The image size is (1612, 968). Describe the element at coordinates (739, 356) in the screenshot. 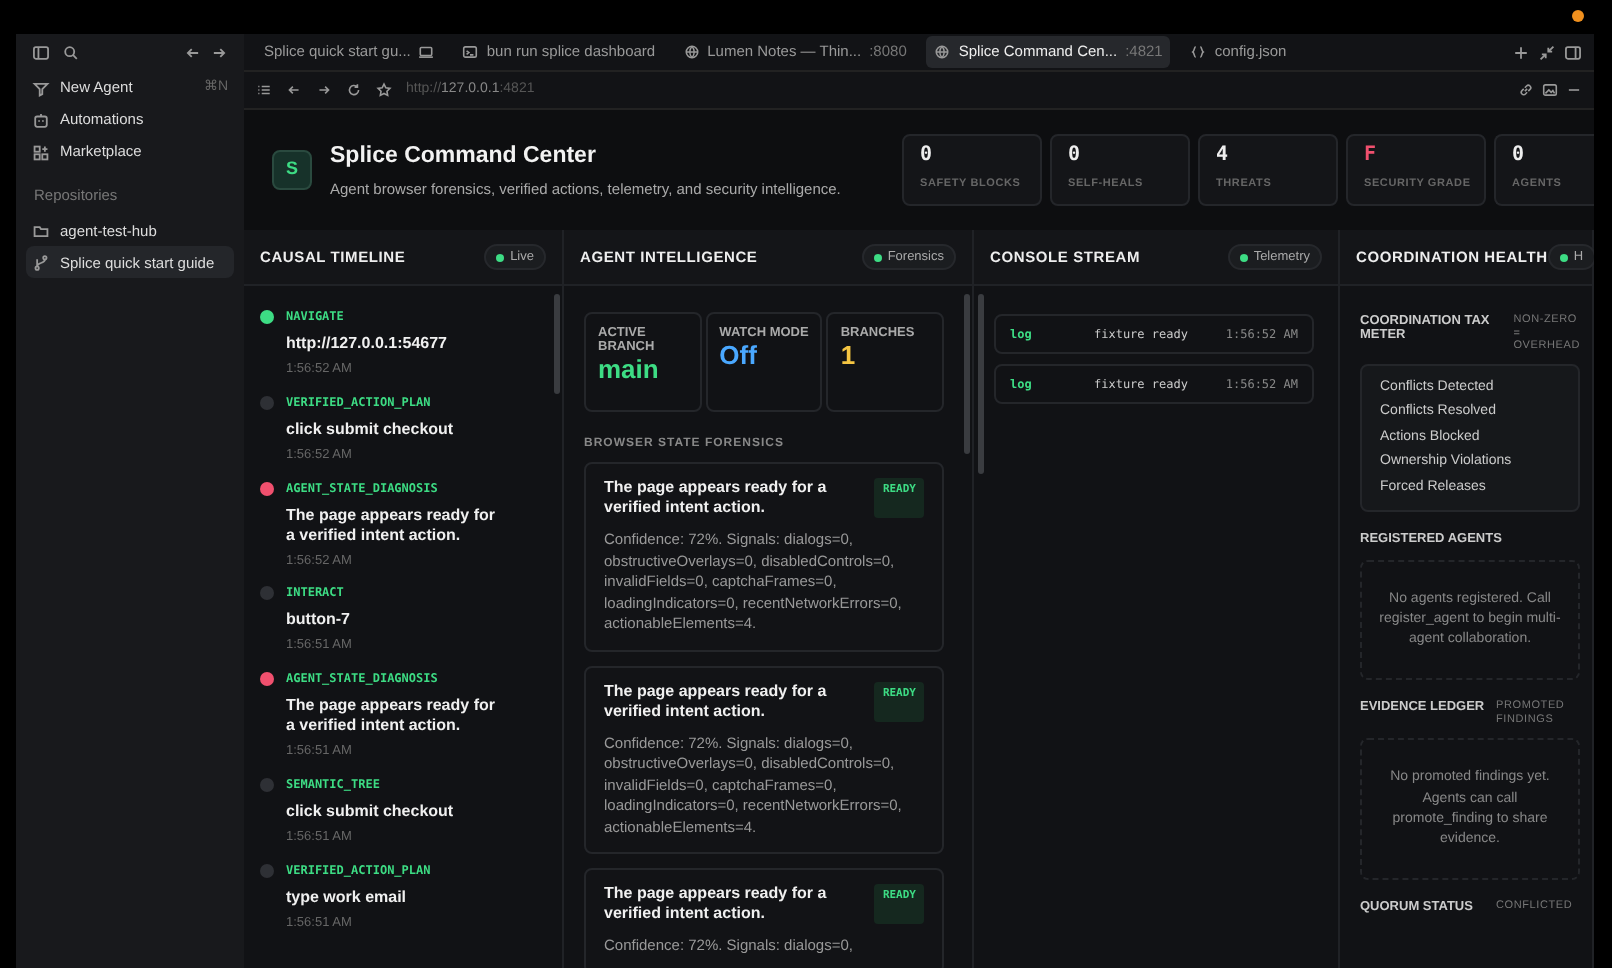

I see `metric-value: Off` at that location.